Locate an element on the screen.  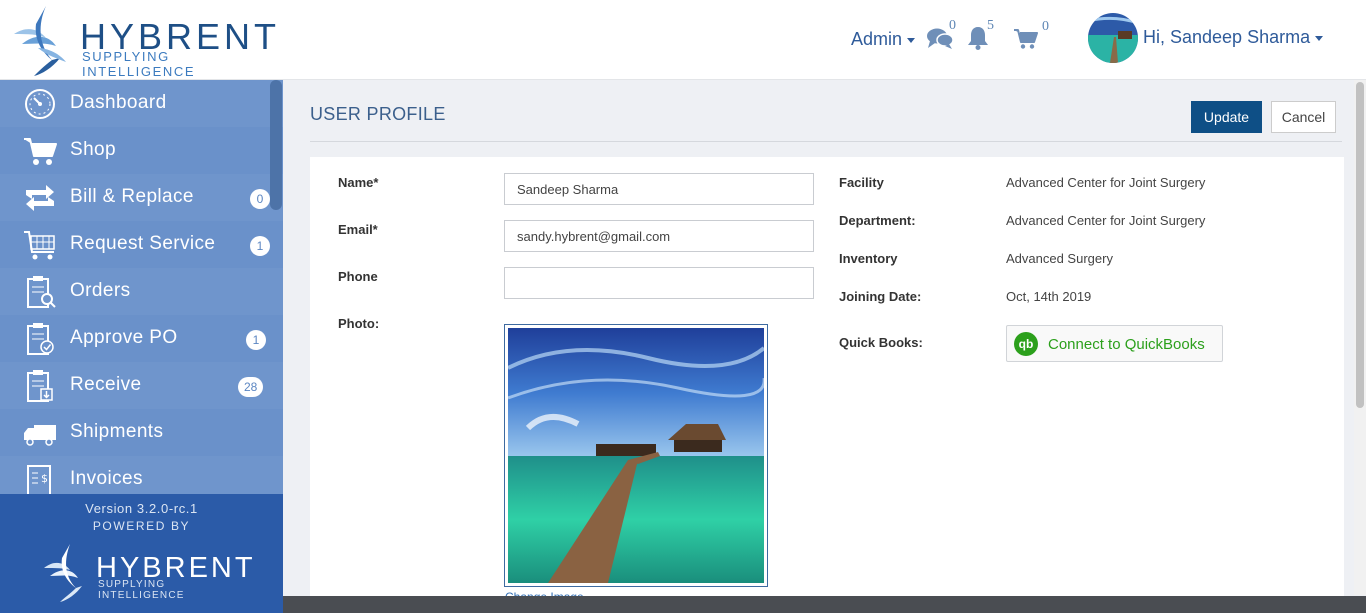
department-label: Department: is located at coordinates (877, 220).